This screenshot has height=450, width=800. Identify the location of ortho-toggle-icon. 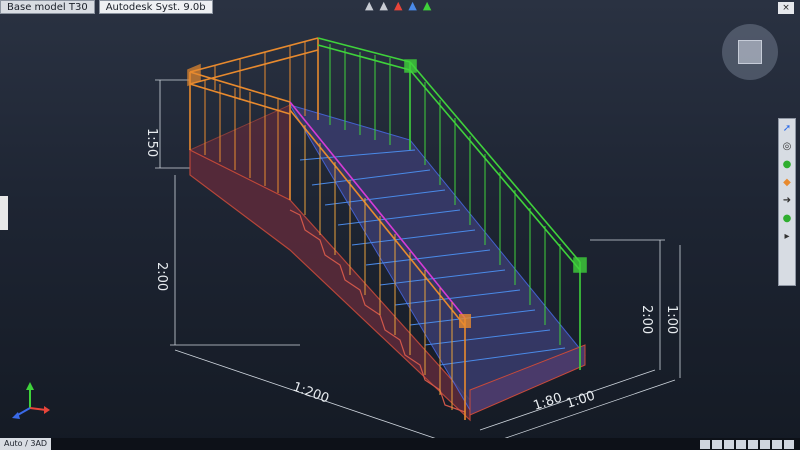
(729, 444).